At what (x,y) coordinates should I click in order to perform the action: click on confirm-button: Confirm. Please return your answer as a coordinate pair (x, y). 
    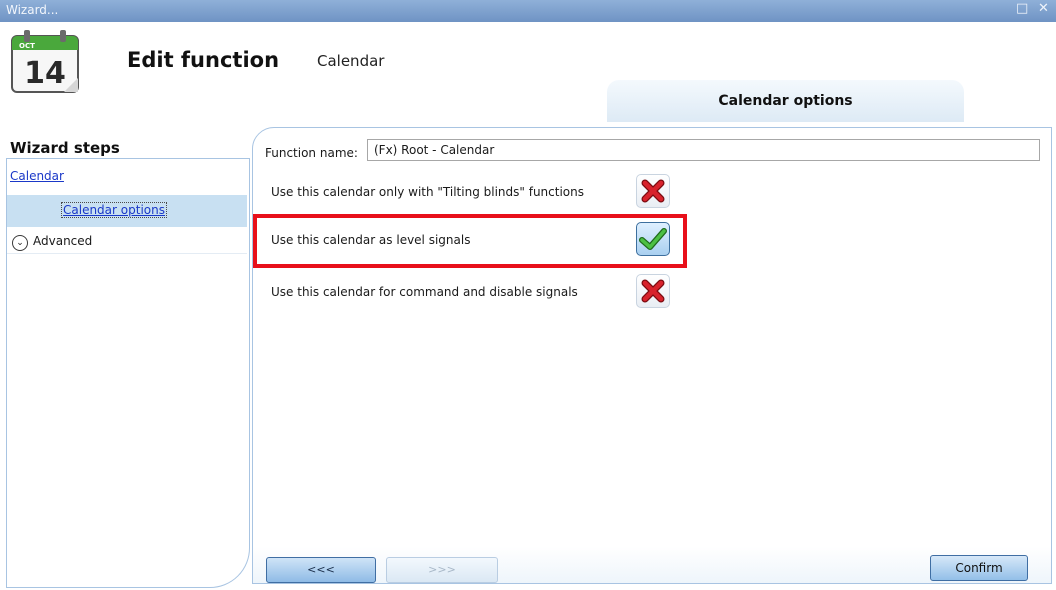
    Looking at the image, I should click on (979, 568).